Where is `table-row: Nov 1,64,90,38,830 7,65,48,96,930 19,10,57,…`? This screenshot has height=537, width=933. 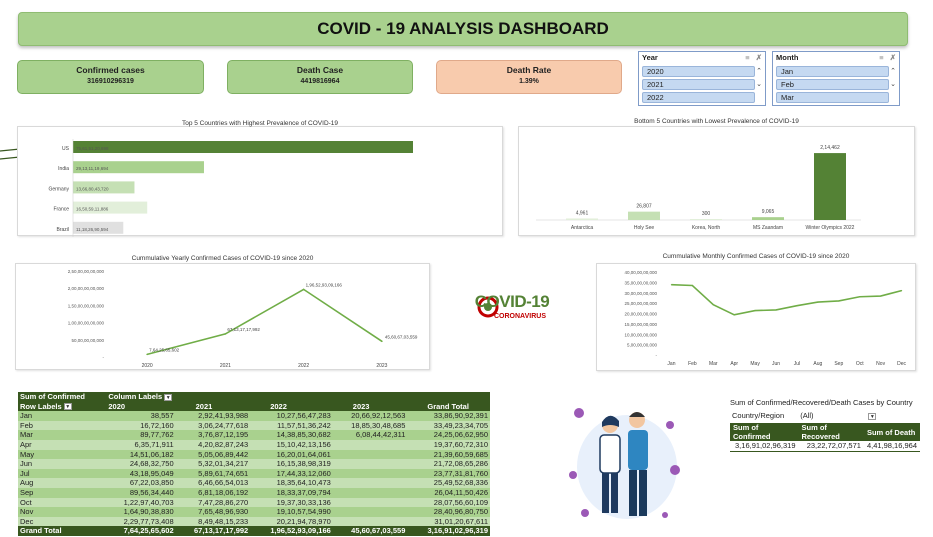 table-row: Nov 1,64,90,38,830 7,65,48,96,930 19,10,57,… is located at coordinates (254, 512).